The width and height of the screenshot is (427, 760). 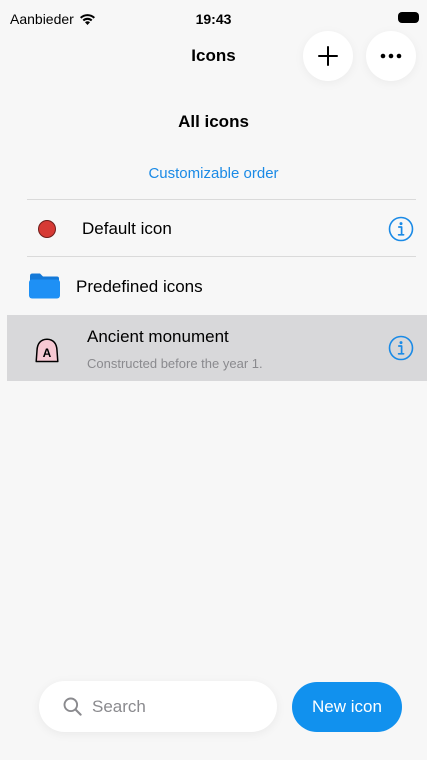 I want to click on list-item-label: Predefined icons, so click(x=139, y=286).